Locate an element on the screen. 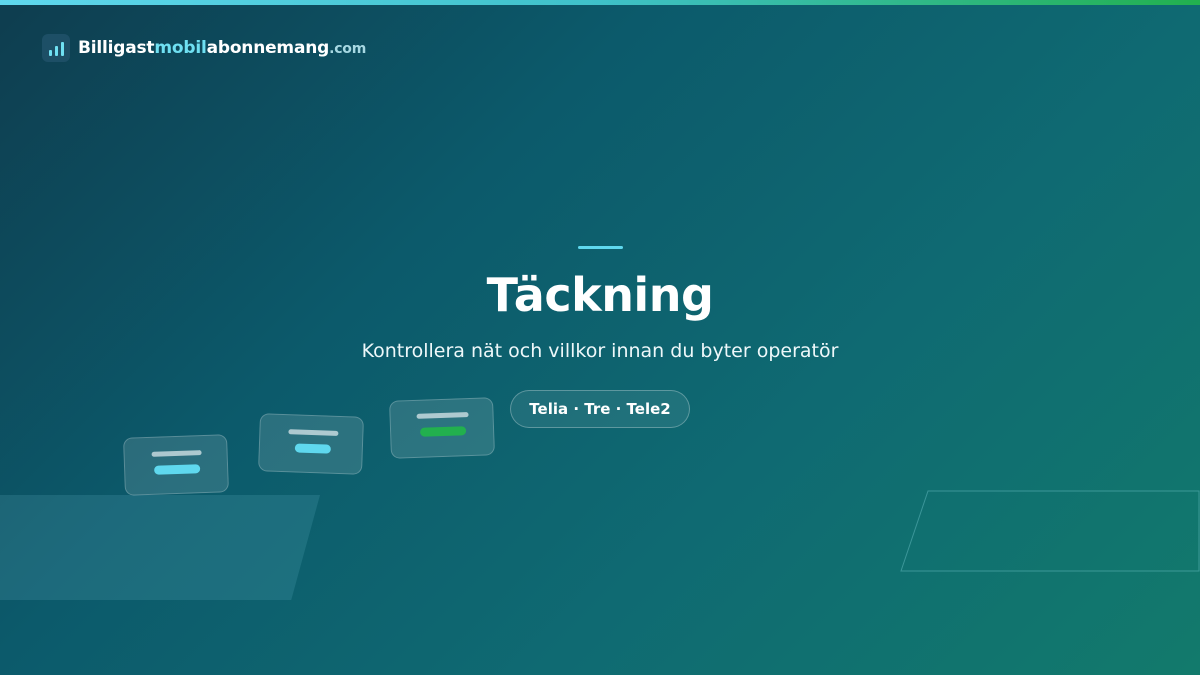 The height and width of the screenshot is (675, 1200). title-divider is located at coordinates (600, 247).